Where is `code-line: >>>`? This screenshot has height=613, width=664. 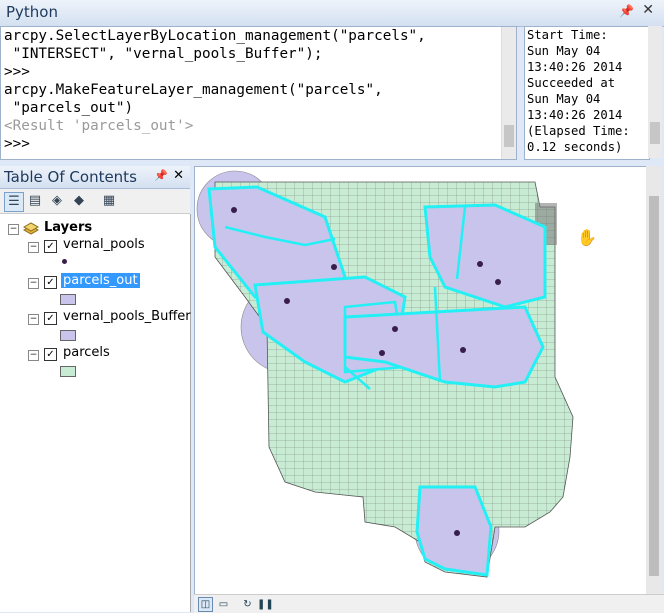
code-line: >>> is located at coordinates (17, 72).